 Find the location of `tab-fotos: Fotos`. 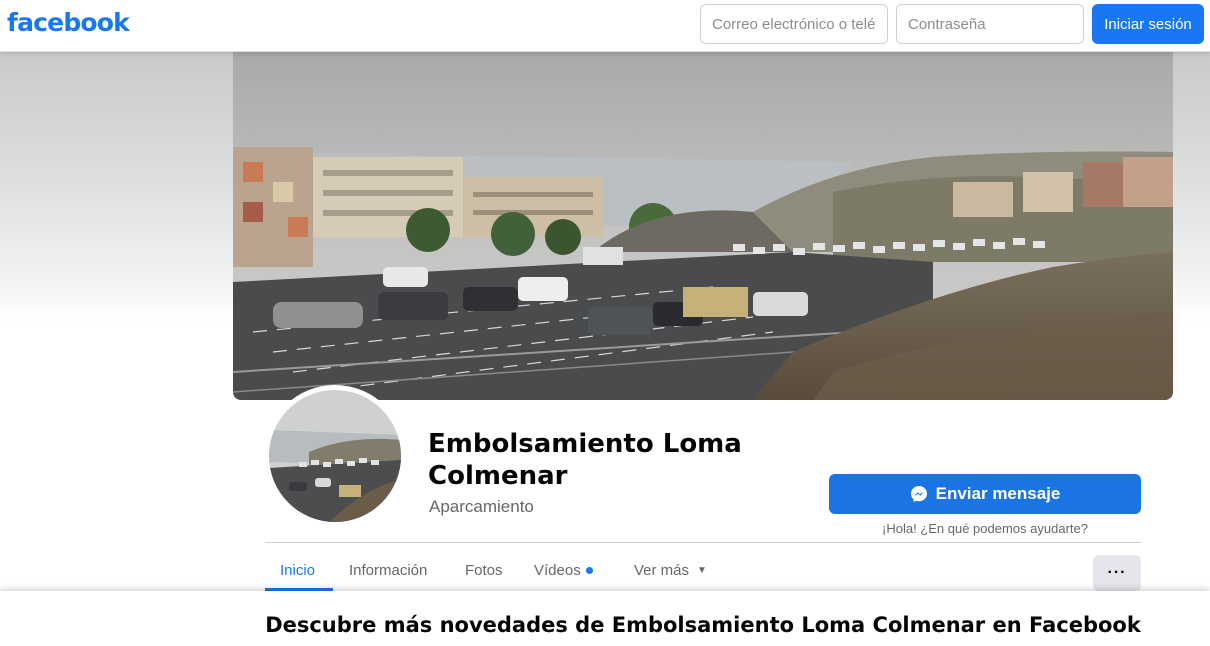

tab-fotos: Fotos is located at coordinates (484, 570).